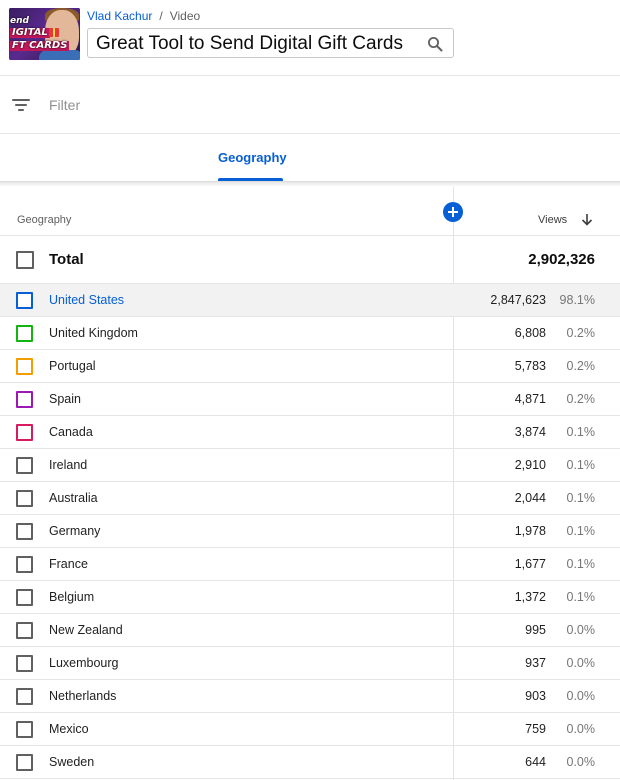  What do you see at coordinates (83, 696) in the screenshot?
I see `country-name: Netherlands` at bounding box center [83, 696].